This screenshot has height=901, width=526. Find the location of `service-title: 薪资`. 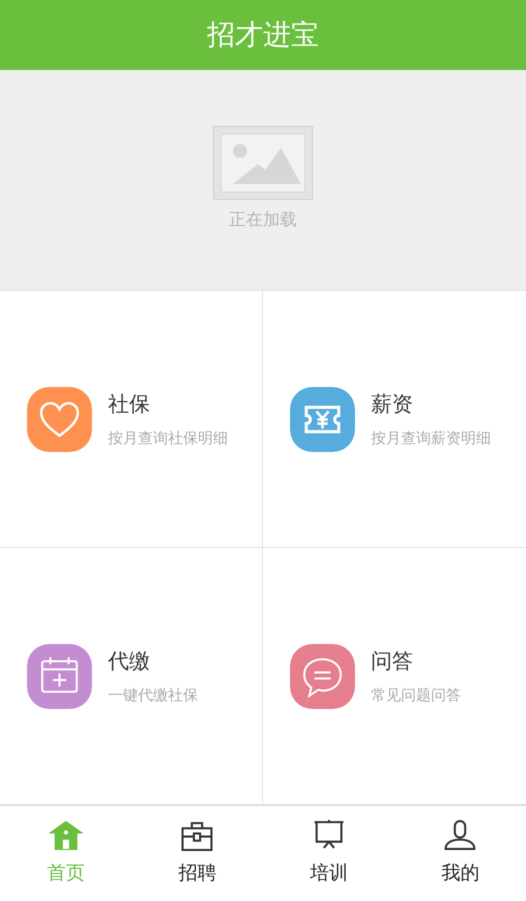

service-title: 薪资 is located at coordinates (431, 404).